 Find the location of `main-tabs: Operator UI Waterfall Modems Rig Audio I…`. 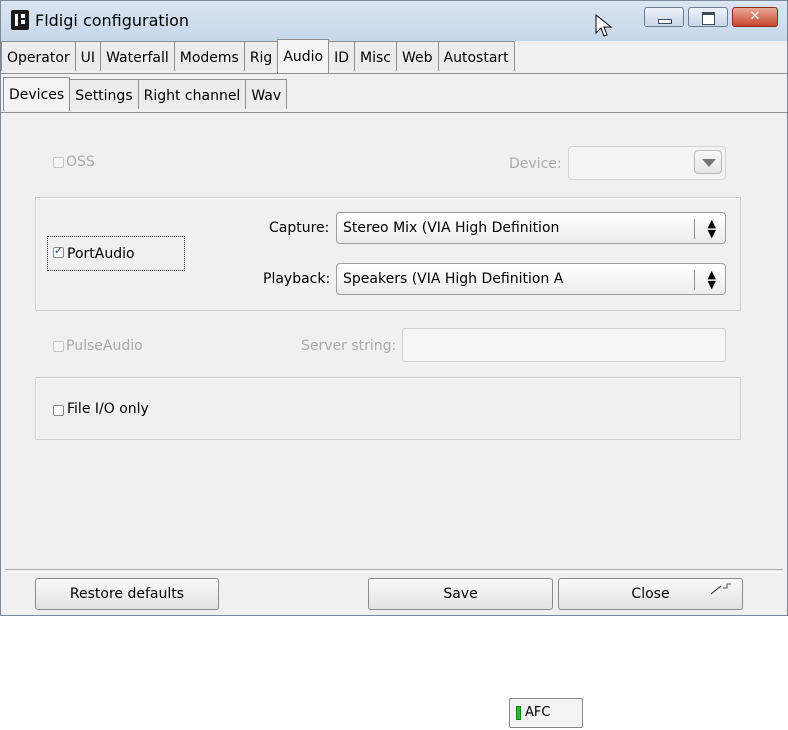

main-tabs: Operator UI Waterfall Modems Rig Audio I… is located at coordinates (258, 56).